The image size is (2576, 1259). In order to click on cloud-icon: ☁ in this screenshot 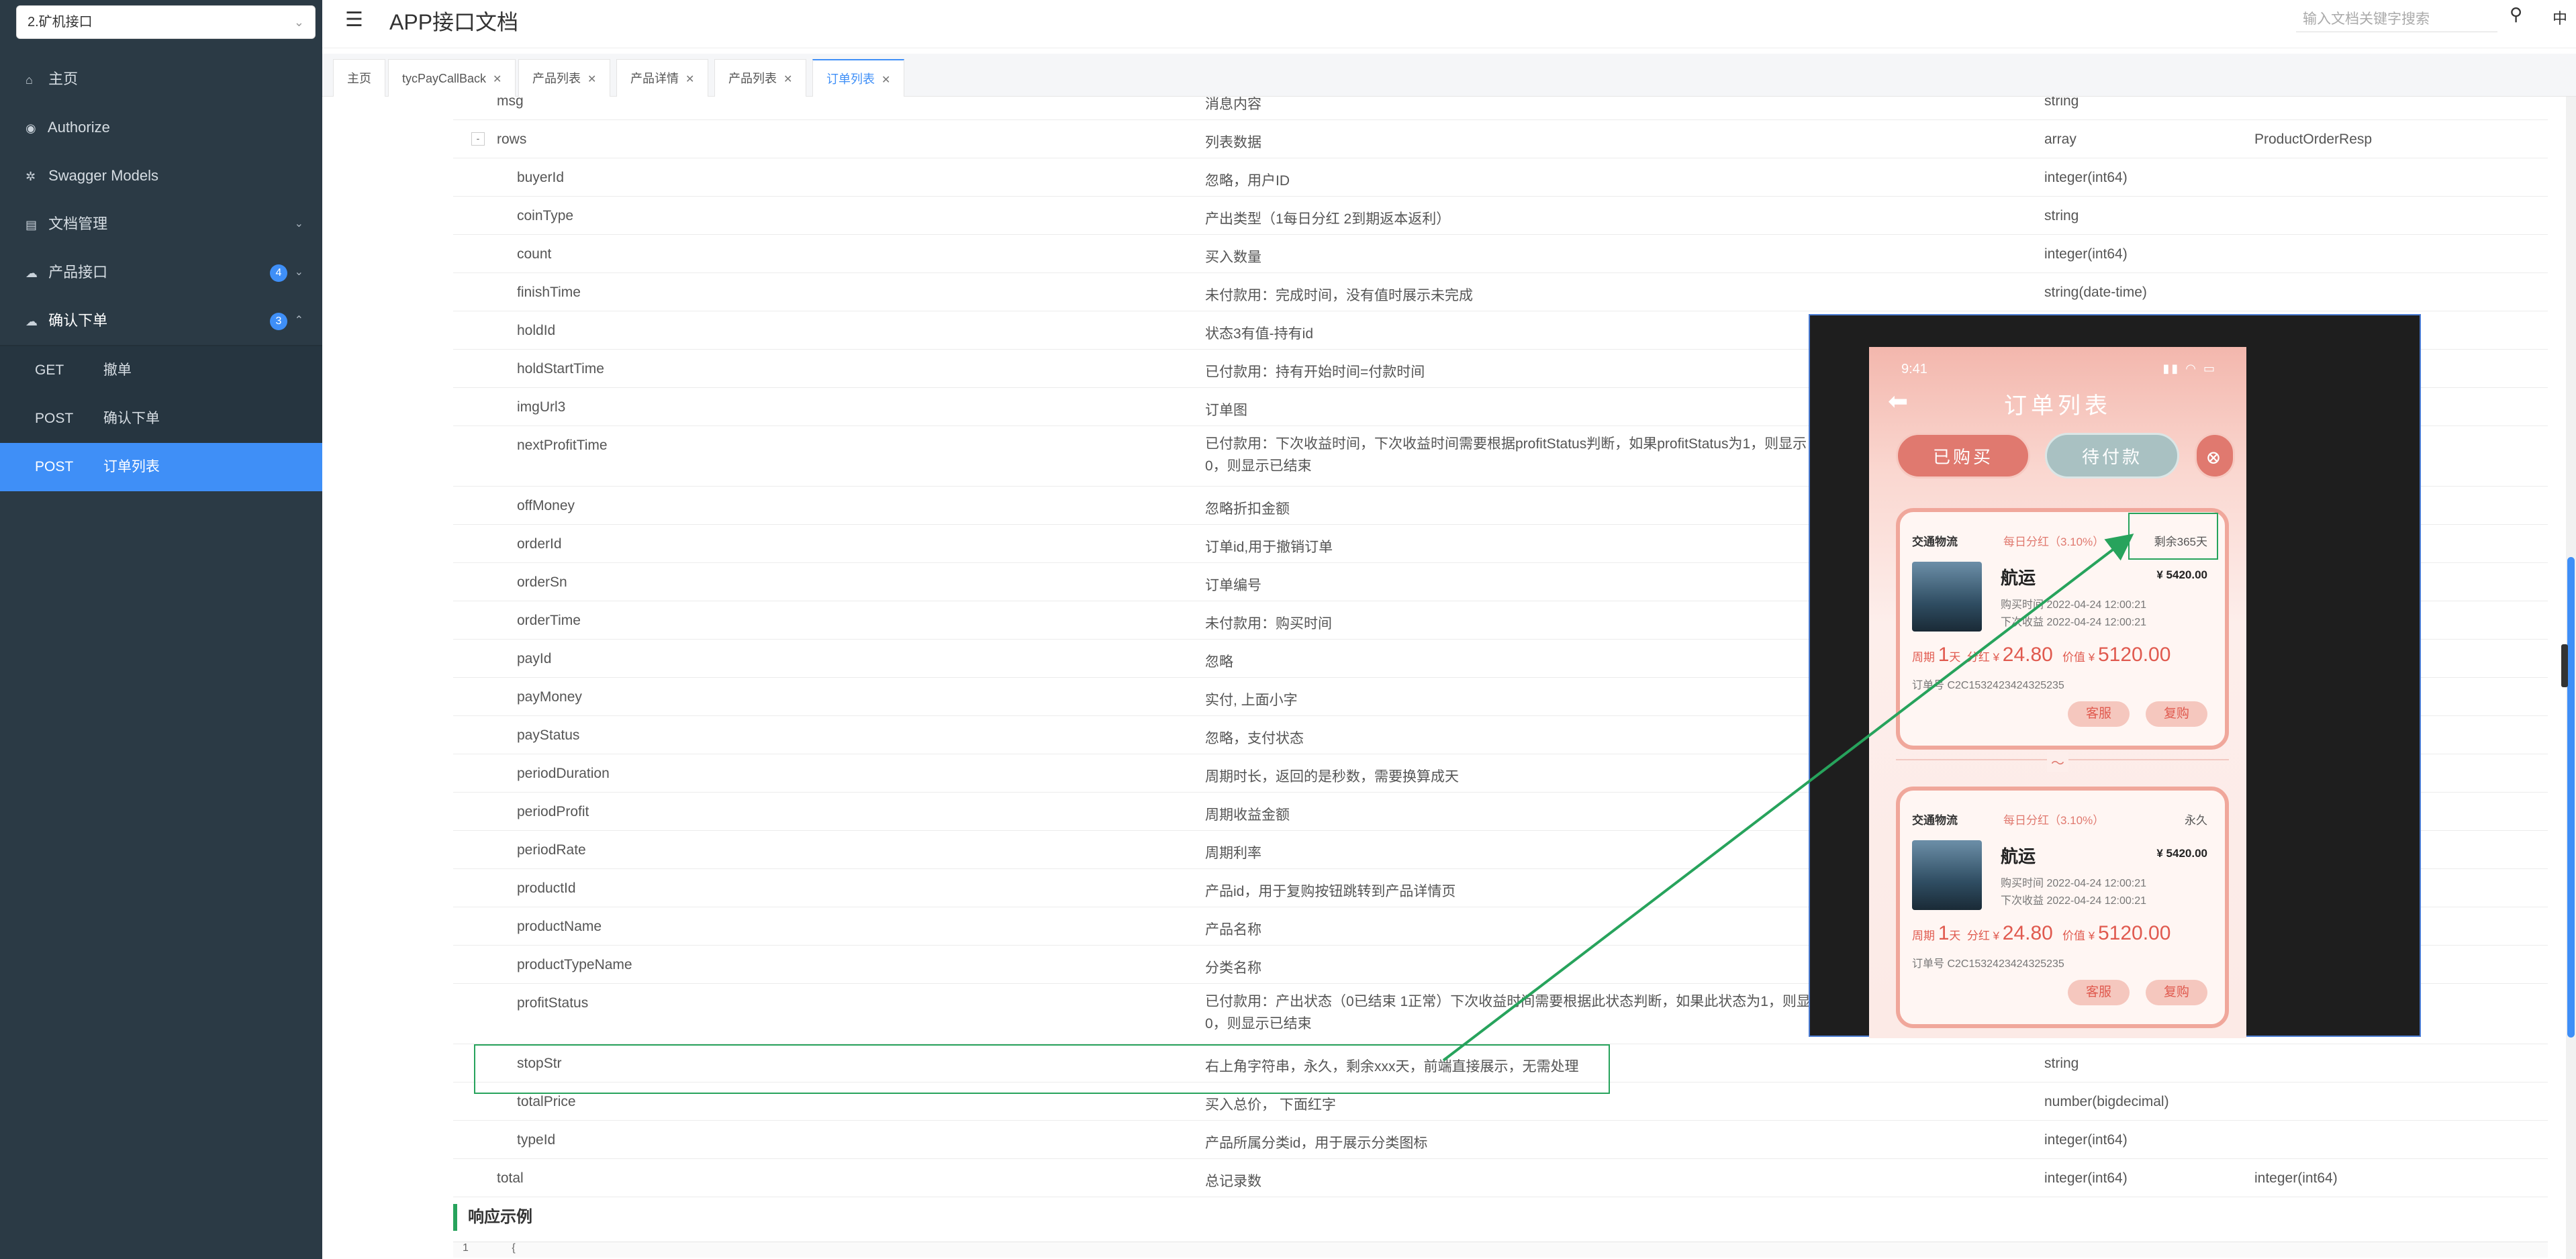, I will do `click(32, 273)`.